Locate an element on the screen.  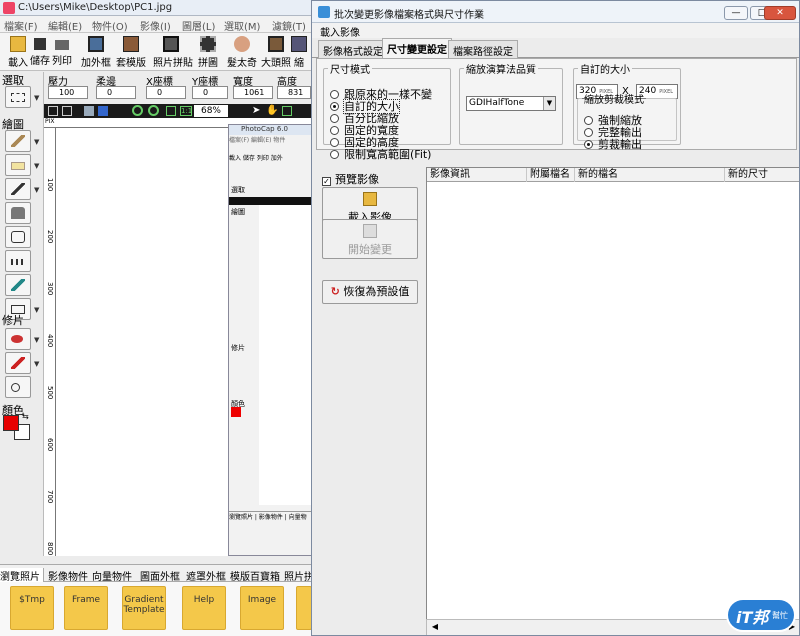
height-input: 831 is located at coordinates (294, 92).